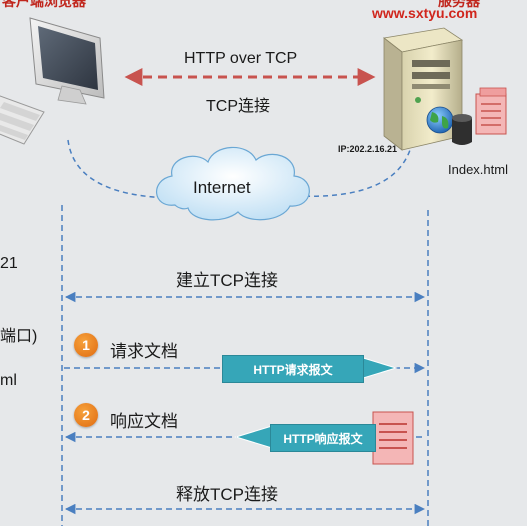 The width and height of the screenshot is (527, 526). What do you see at coordinates (241, 58) in the screenshot?
I see `protocol-label: HTTP over TCP` at bounding box center [241, 58].